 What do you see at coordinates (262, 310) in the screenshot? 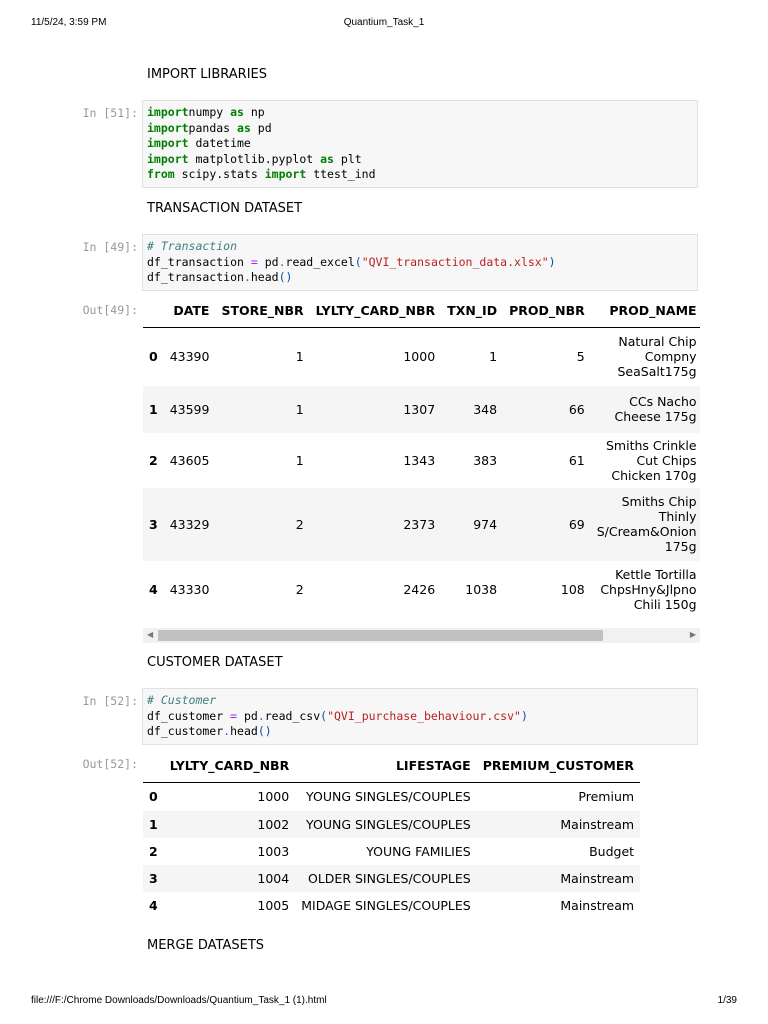
I see `column-header: STORE_NBR` at bounding box center [262, 310].